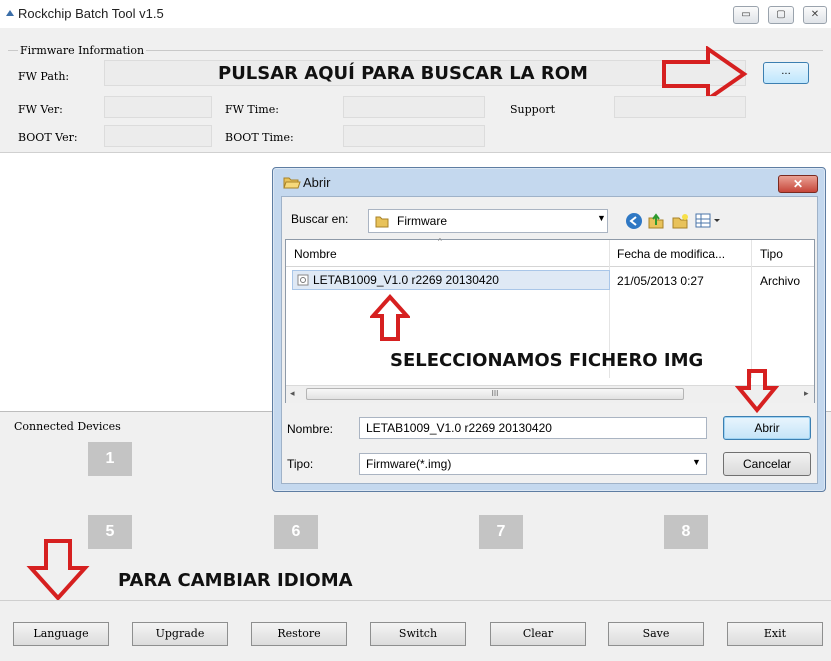 This screenshot has width=831, height=661. Describe the element at coordinates (656, 221) in the screenshot. I see `up-folder-icon` at that location.